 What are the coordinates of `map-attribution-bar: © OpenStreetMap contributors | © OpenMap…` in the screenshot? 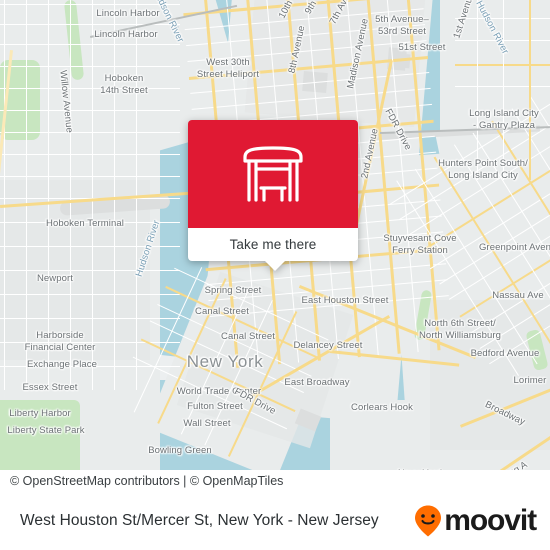 It's located at (275, 481).